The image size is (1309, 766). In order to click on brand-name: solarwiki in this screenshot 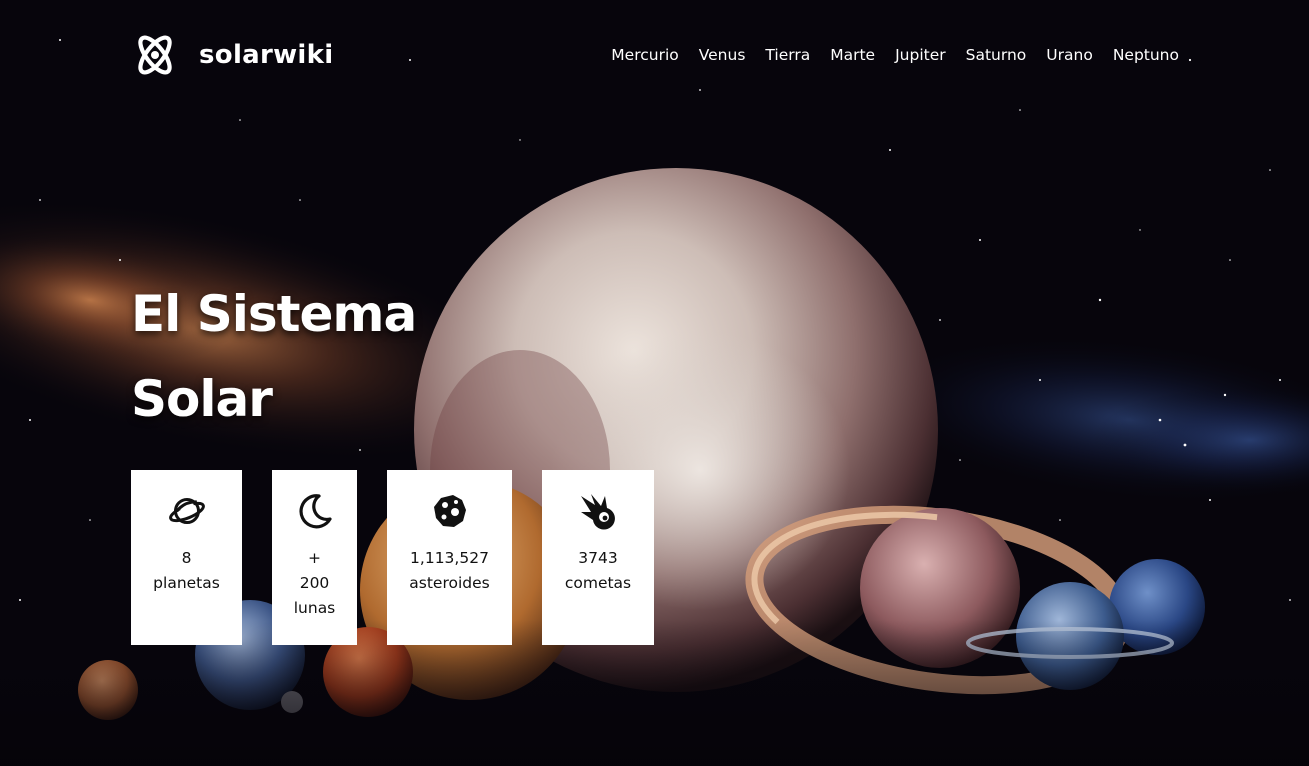, I will do `click(266, 55)`.